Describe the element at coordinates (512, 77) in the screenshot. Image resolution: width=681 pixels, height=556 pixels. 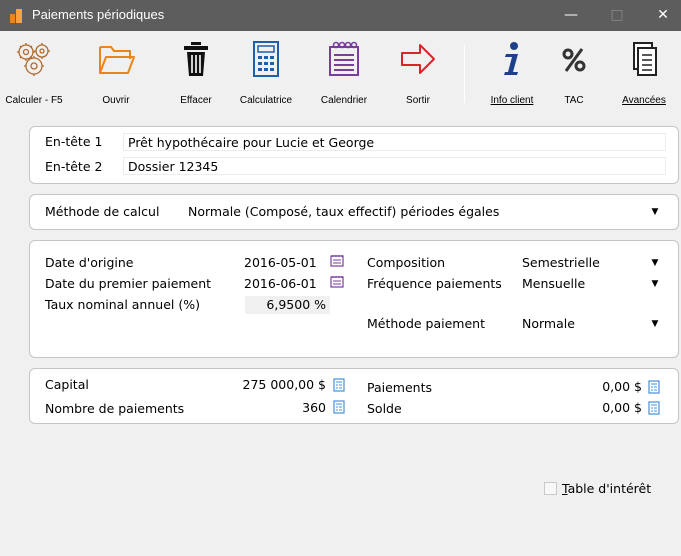
I see `info-client-button: Info client` at that location.